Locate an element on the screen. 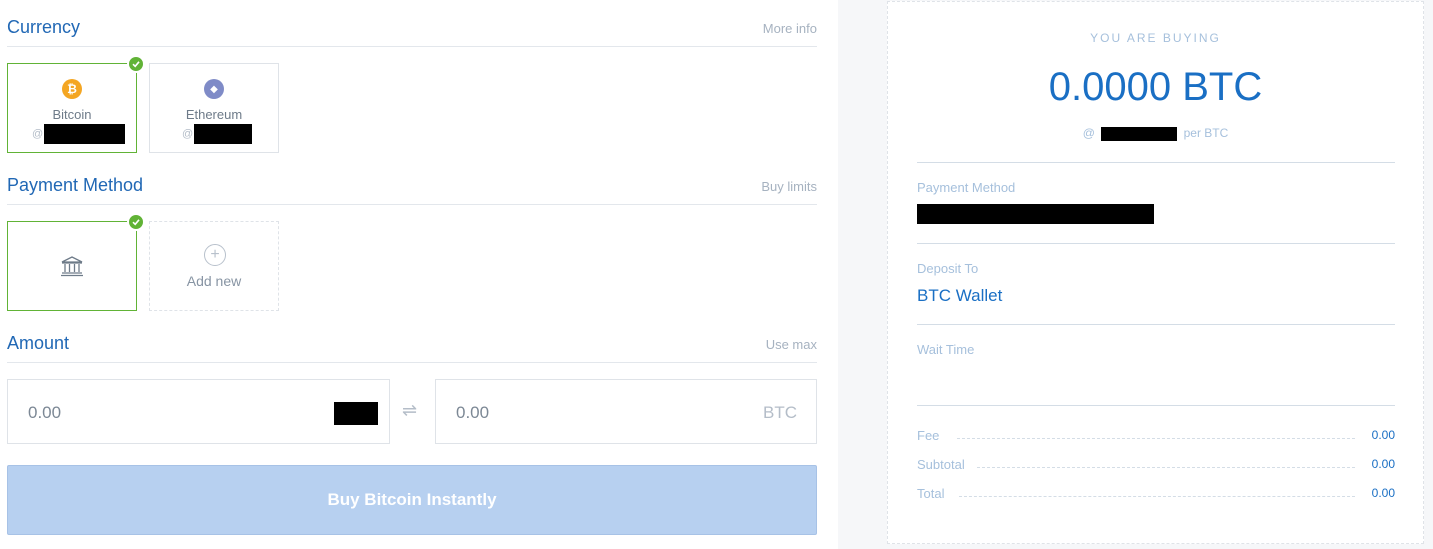 The width and height of the screenshot is (1433, 549). rate-suffix: per BTC is located at coordinates (1206, 133).